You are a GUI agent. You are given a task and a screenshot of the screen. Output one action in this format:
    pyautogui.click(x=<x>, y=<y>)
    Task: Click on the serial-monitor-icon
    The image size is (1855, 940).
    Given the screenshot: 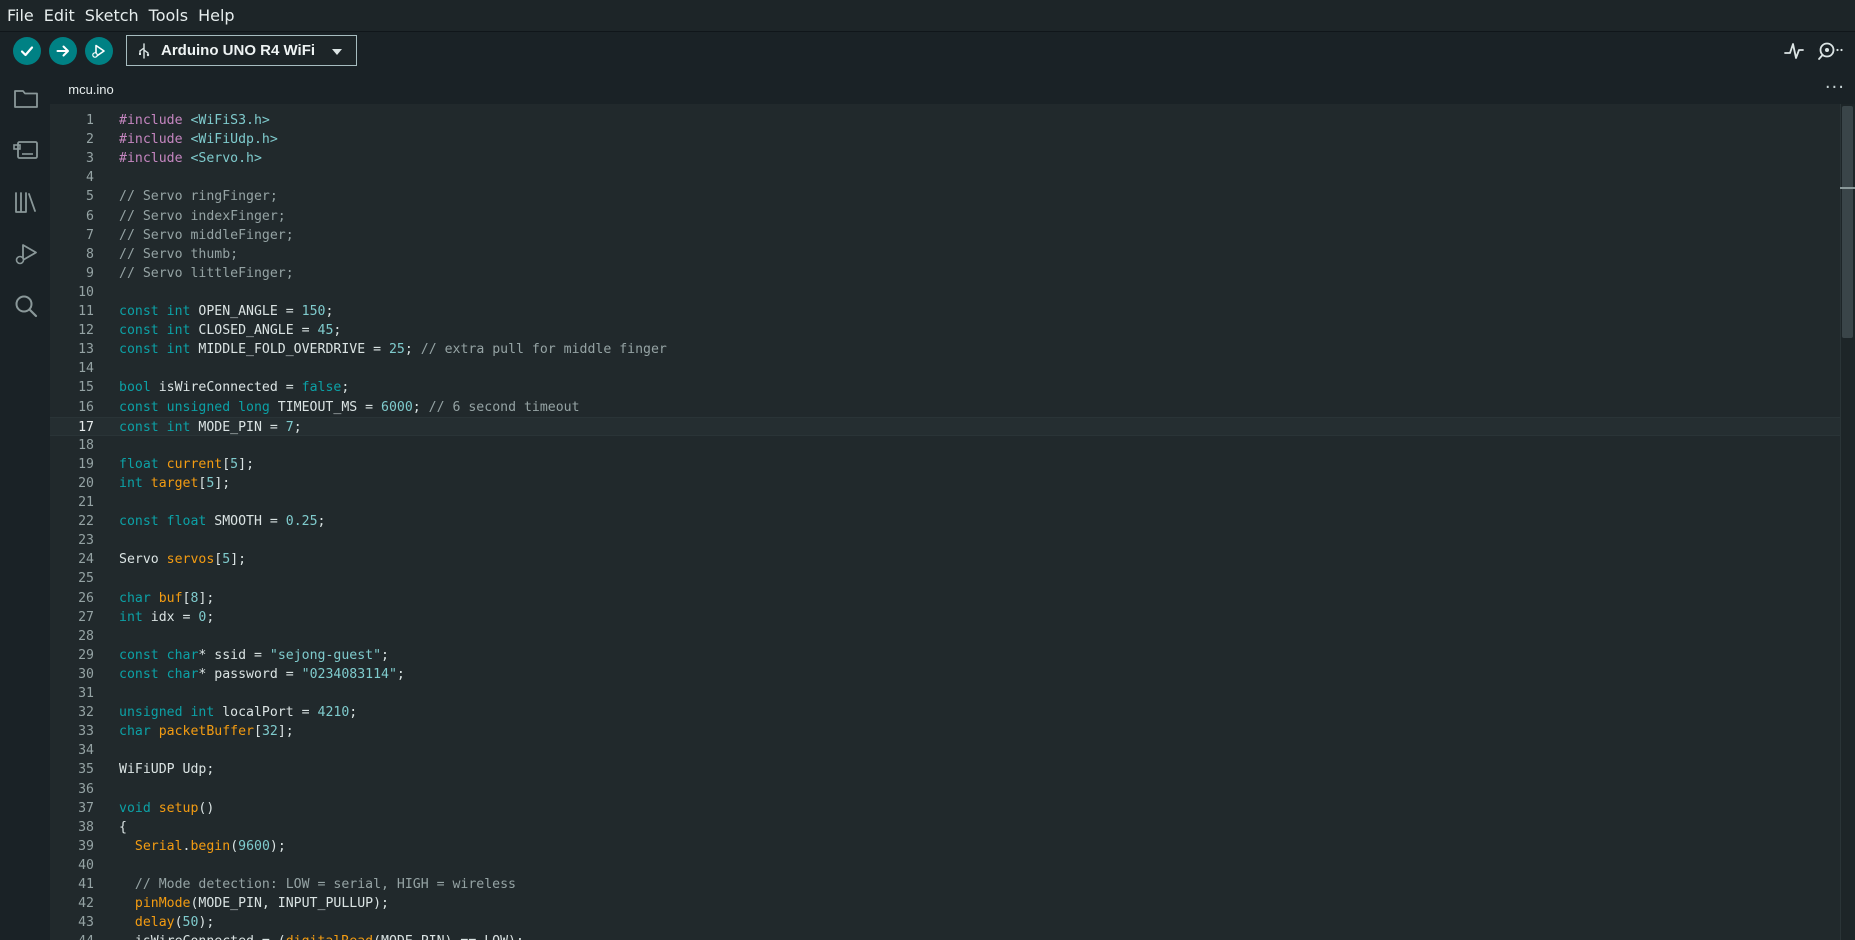 What is the action you would take?
    pyautogui.click(x=1831, y=51)
    